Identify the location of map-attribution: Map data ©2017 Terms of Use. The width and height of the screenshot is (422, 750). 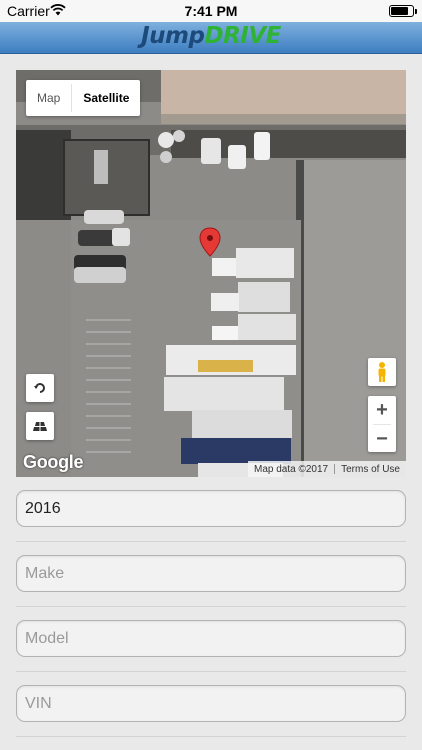
(327, 469).